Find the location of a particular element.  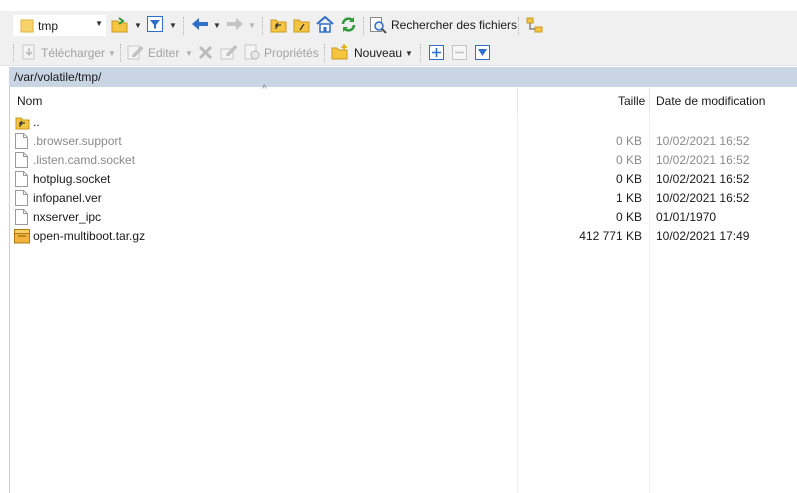

file-row: .. is located at coordinates (403, 122).